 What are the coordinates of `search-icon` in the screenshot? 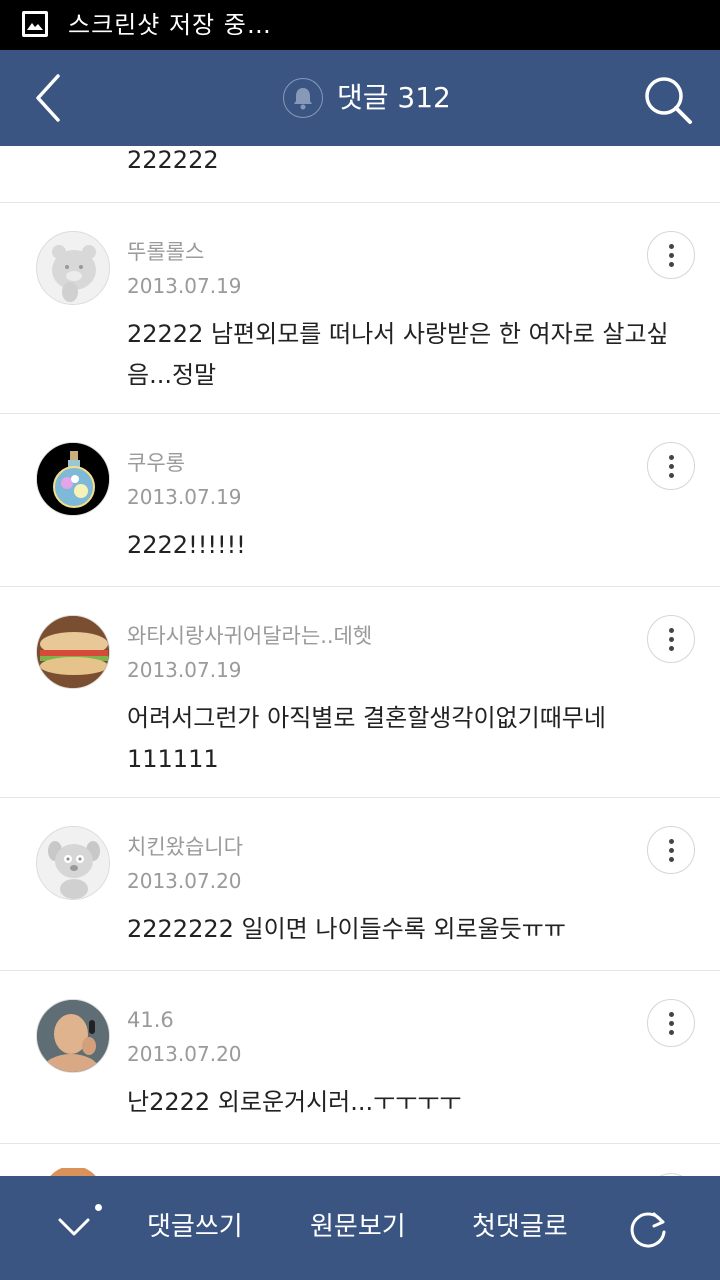 It's located at (668, 100).